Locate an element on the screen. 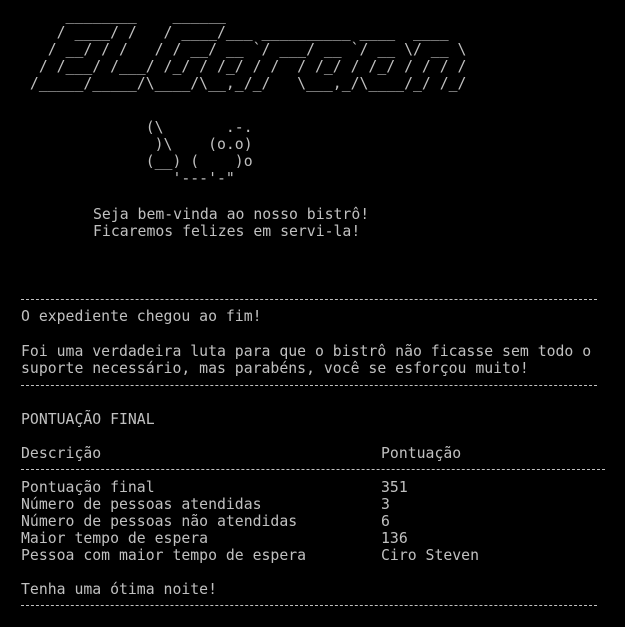 Image resolution: width=625 pixels, height=627 pixels. table-header-score: Pontuação is located at coordinates (421, 453).